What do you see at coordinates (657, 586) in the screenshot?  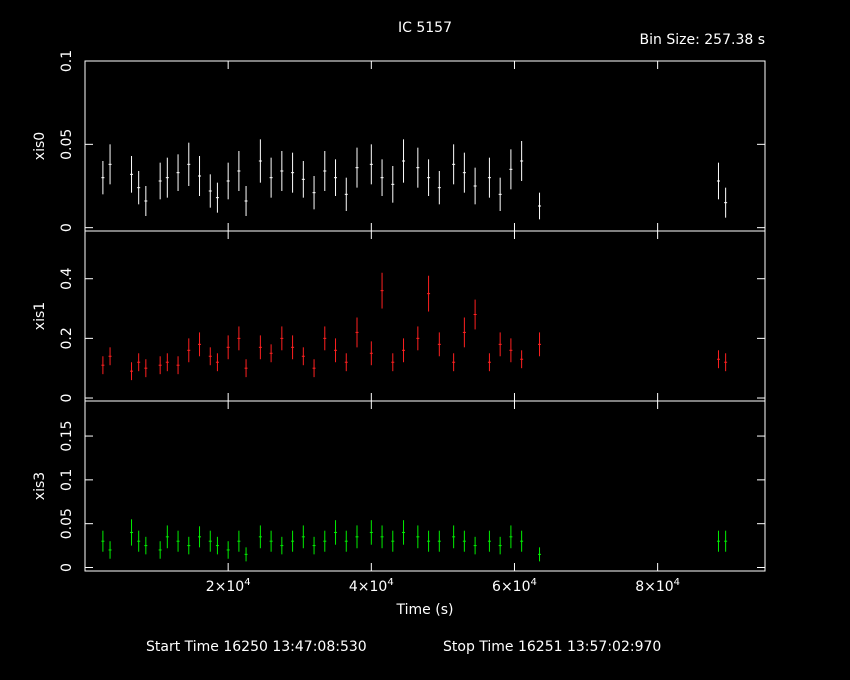 I see `x-tick-label: 8×104` at bounding box center [657, 586].